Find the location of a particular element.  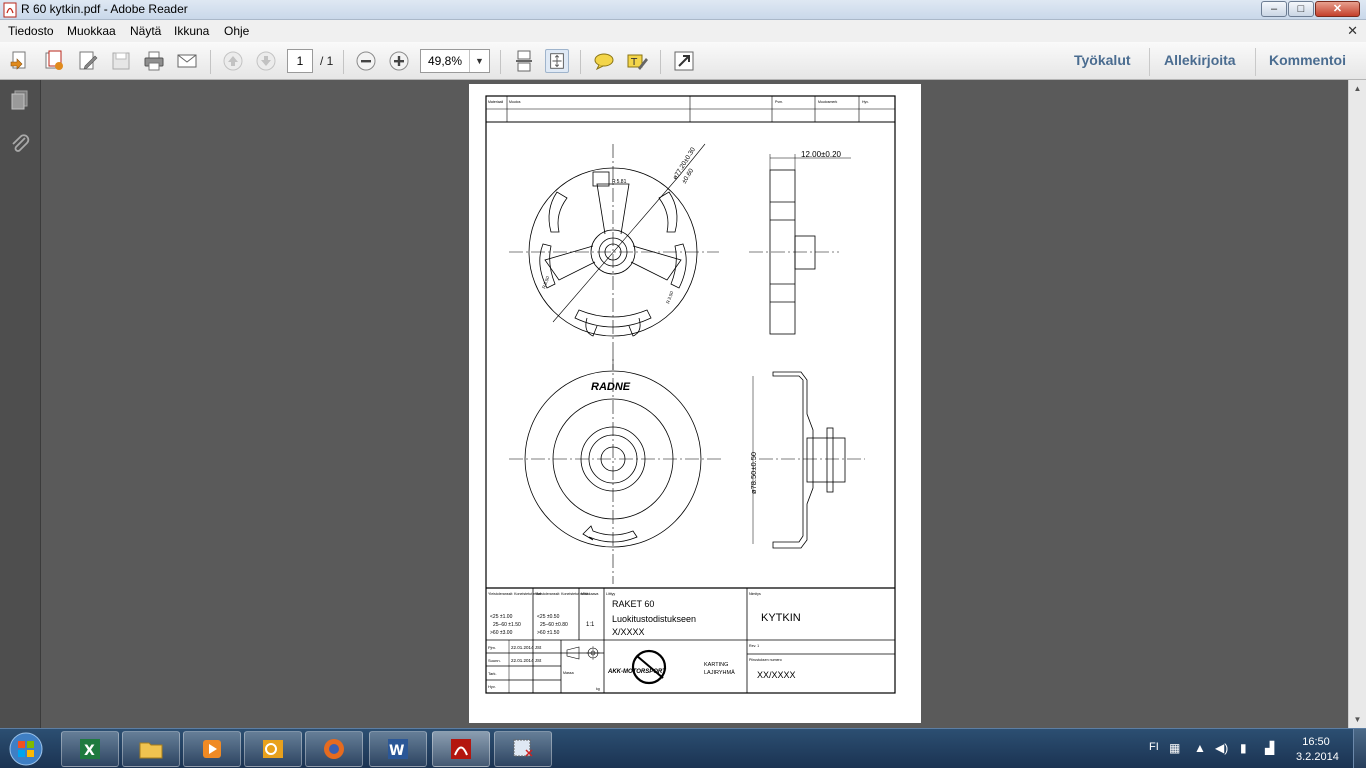

chevron-down-icon: ▼ is located at coordinates (479, 61).